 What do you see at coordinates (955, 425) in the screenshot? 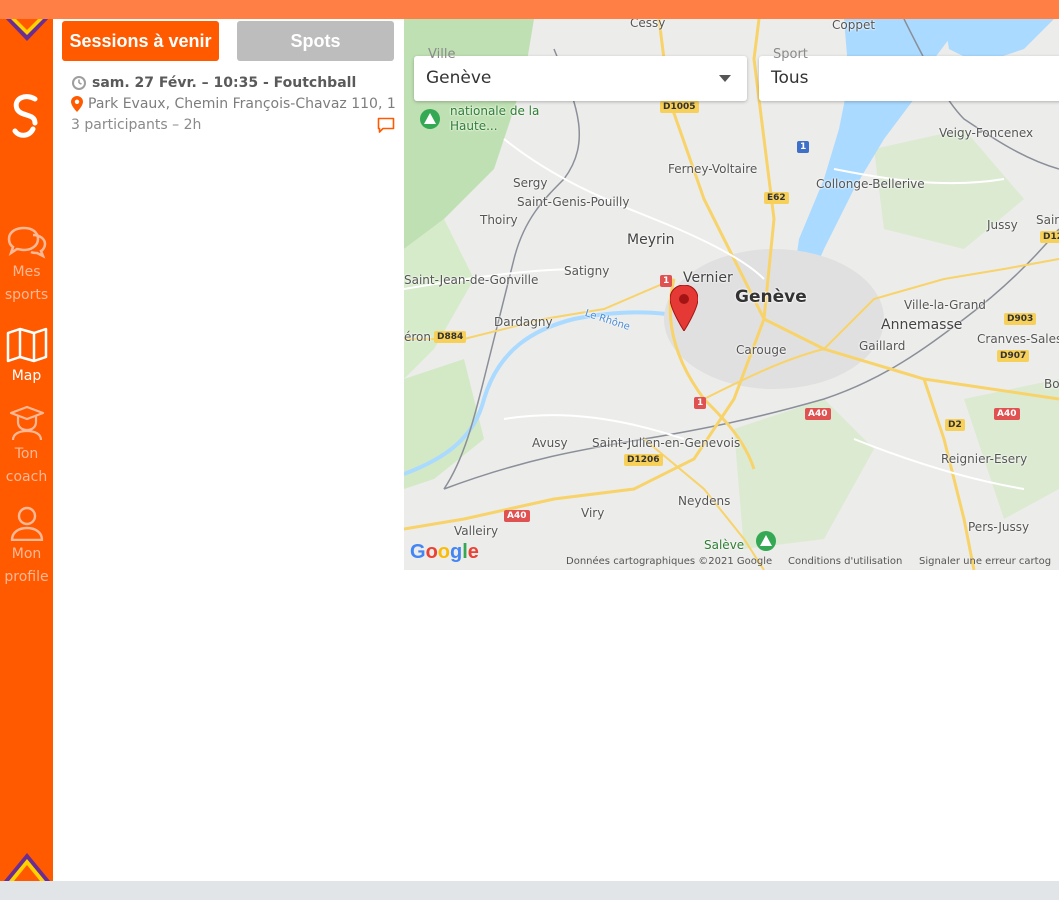
I see `road-shield: D2` at bounding box center [955, 425].